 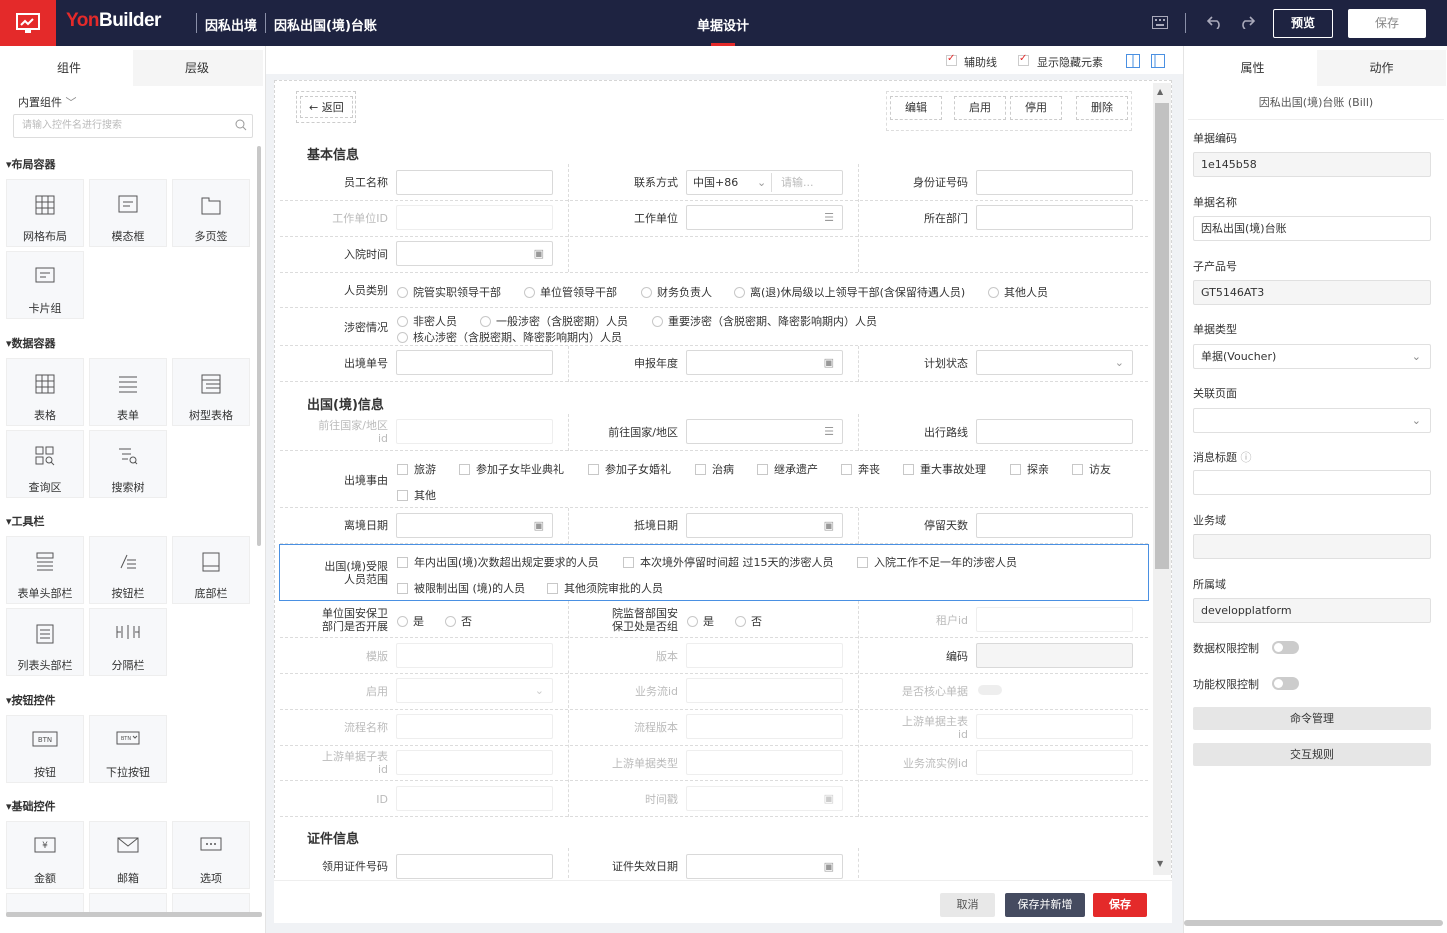 What do you see at coordinates (951, 59) in the screenshot?
I see `guides-checkbox` at bounding box center [951, 59].